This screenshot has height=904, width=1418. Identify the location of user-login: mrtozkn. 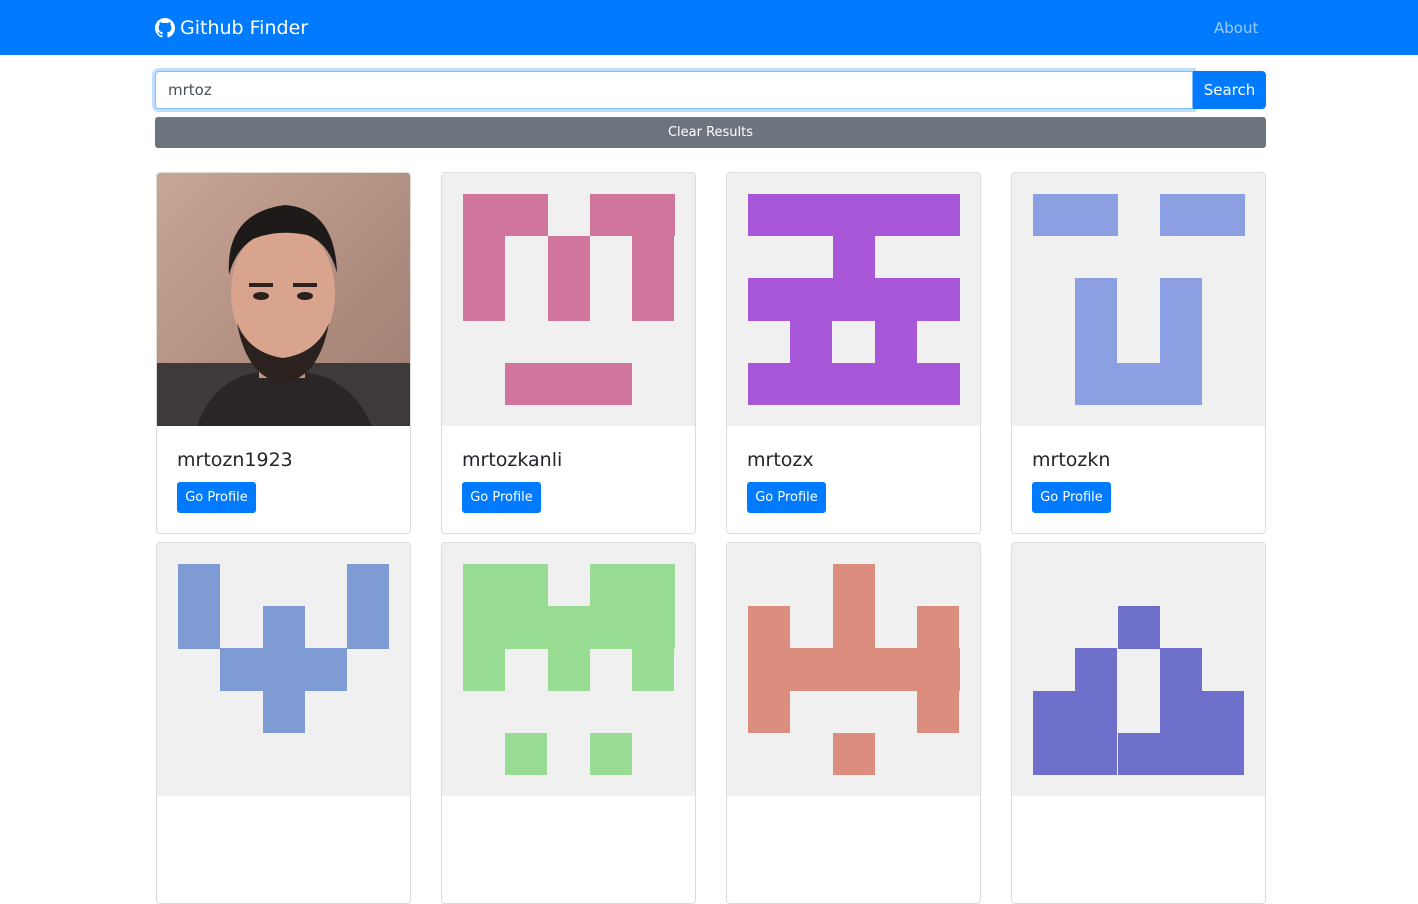
(1071, 460).